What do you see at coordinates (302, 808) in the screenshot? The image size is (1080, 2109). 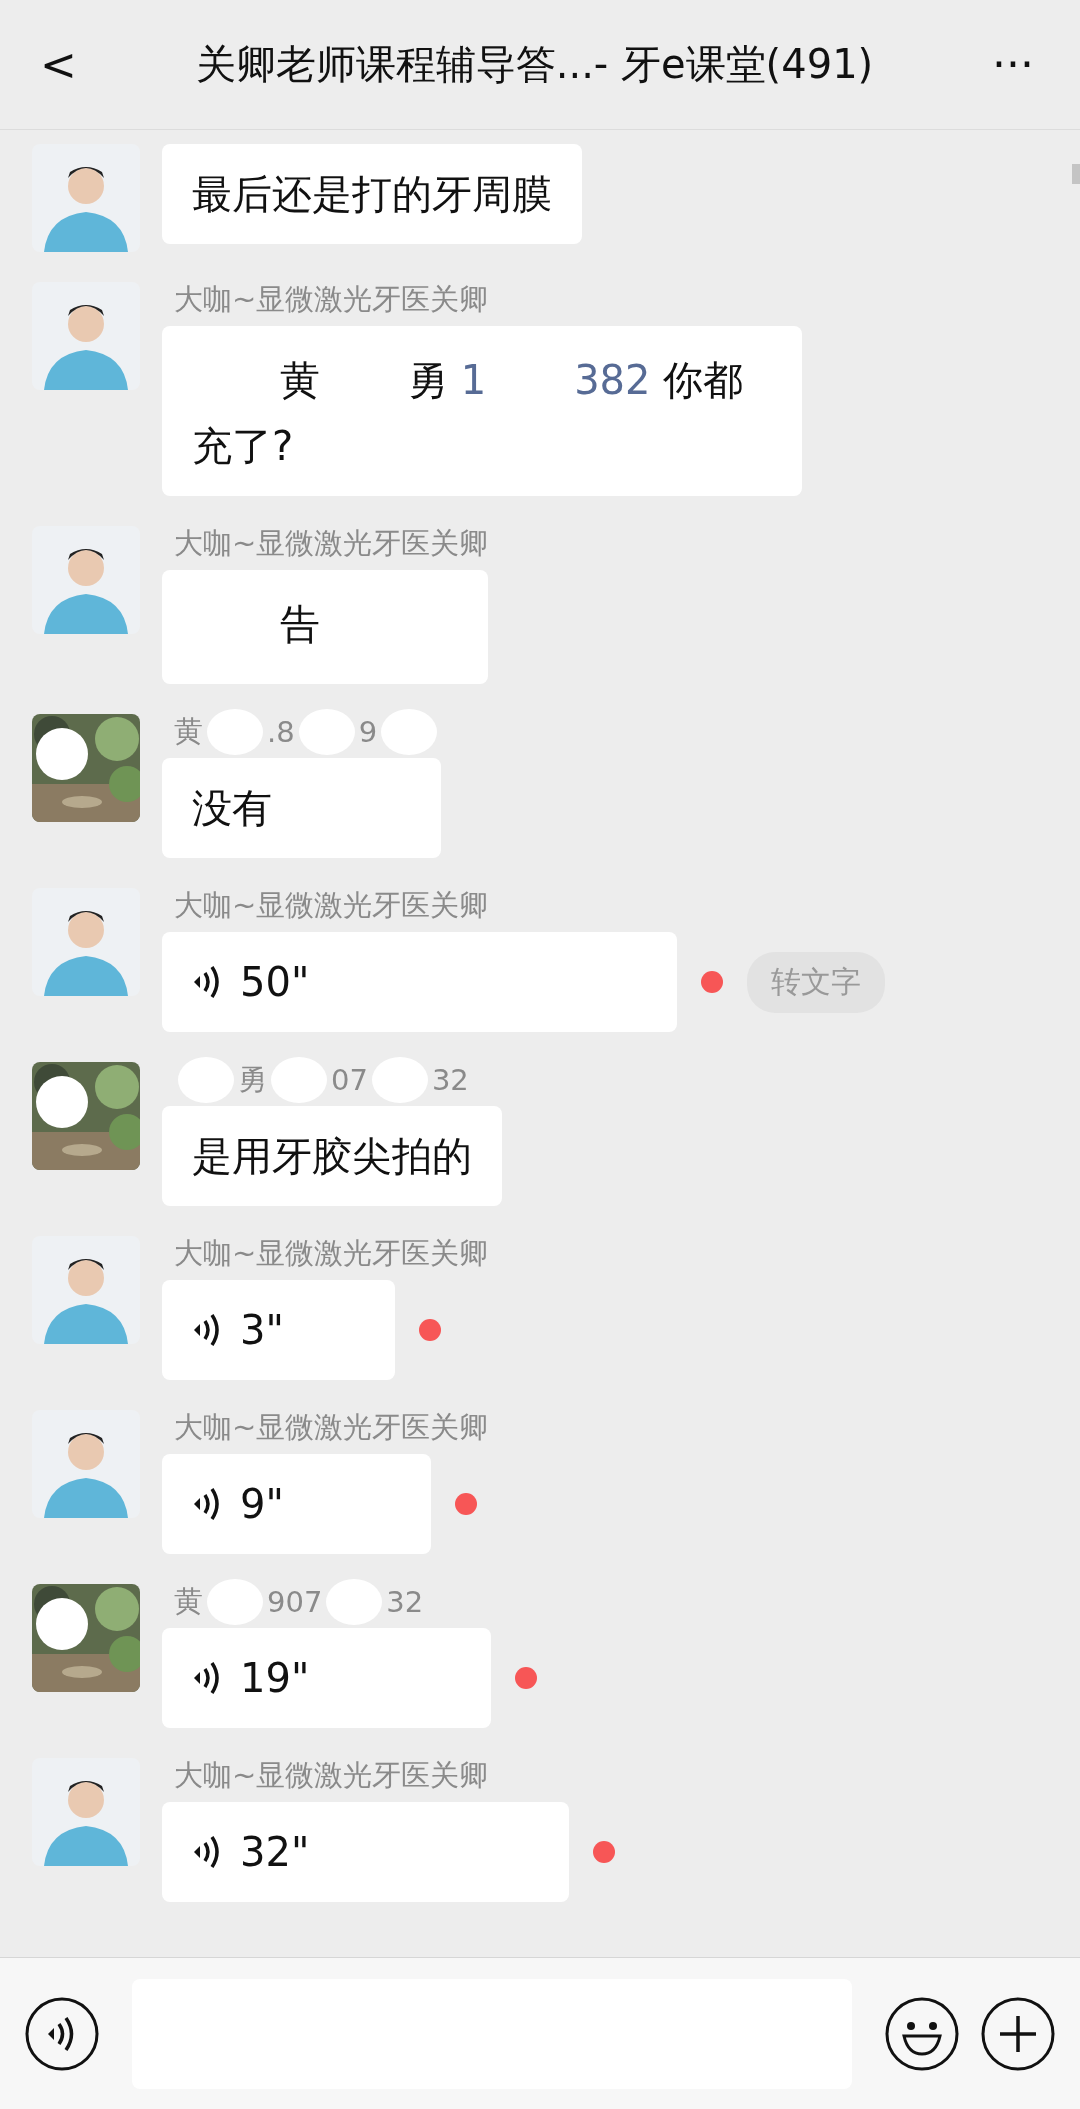 I see `message-bubble: 没有` at bounding box center [302, 808].